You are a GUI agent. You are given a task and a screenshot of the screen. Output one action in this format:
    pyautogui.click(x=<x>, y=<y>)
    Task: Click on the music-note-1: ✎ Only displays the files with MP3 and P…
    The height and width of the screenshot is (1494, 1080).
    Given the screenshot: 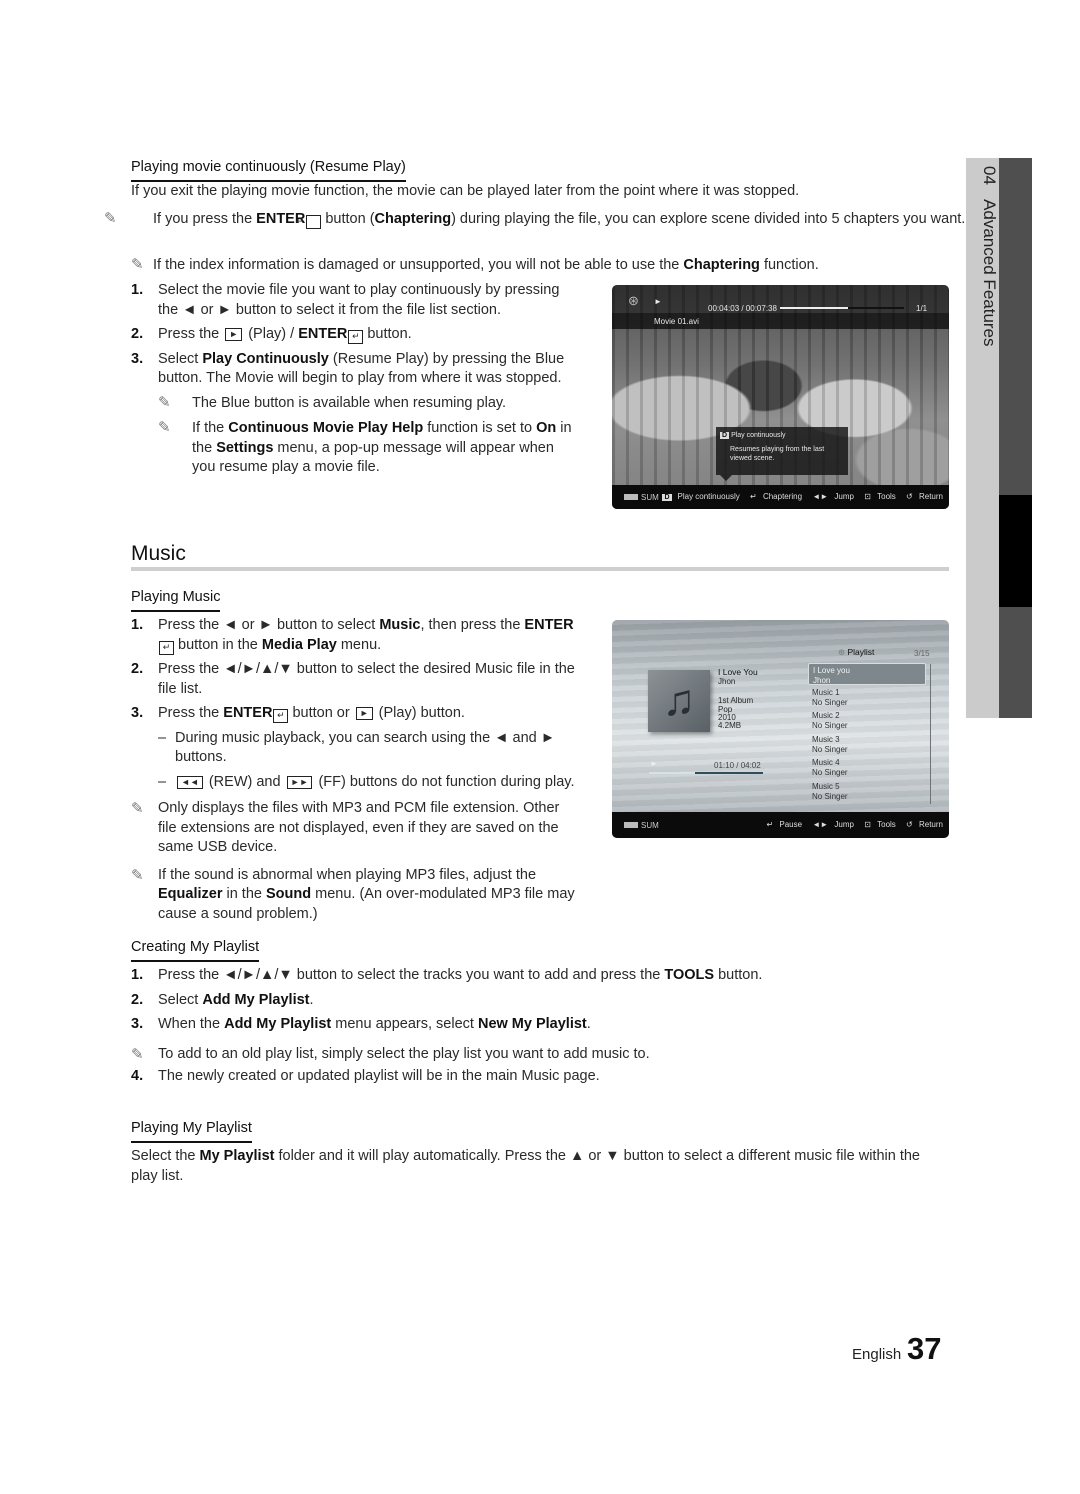 What is the action you would take?
    pyautogui.click(x=345, y=827)
    